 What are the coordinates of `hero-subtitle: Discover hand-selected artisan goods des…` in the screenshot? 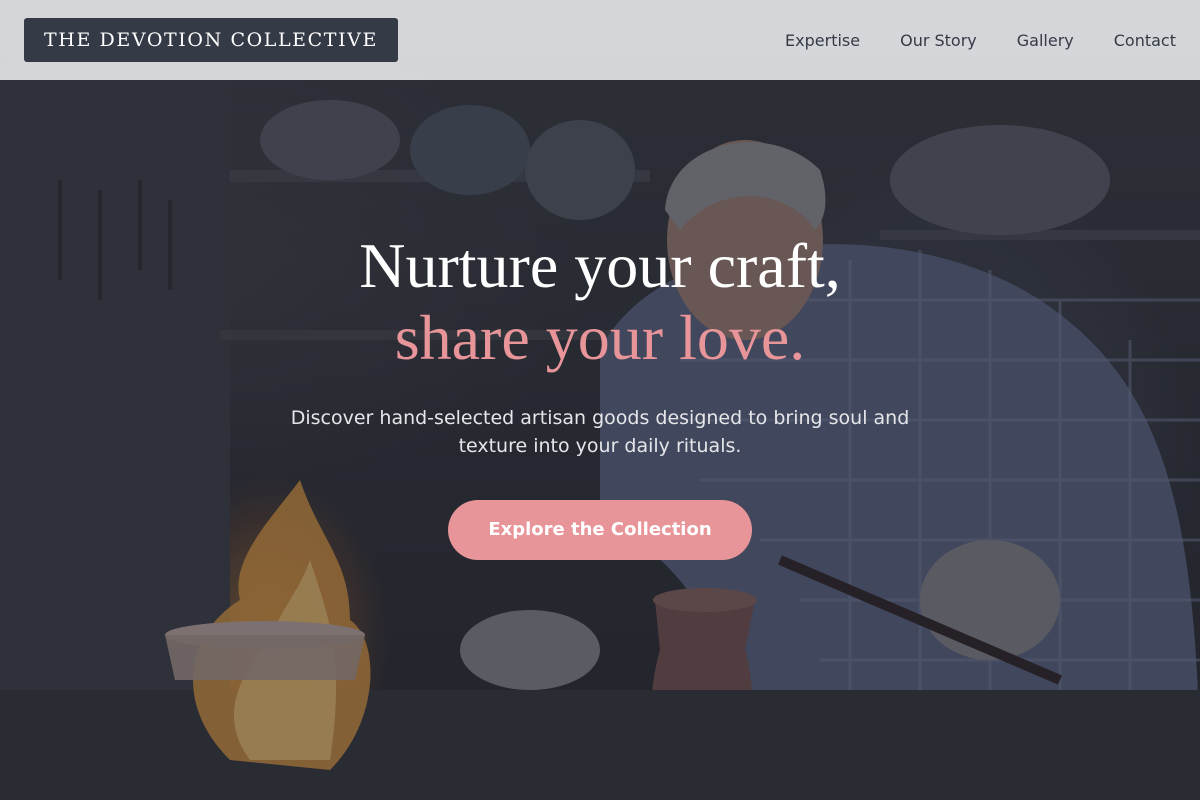 It's located at (600, 432).